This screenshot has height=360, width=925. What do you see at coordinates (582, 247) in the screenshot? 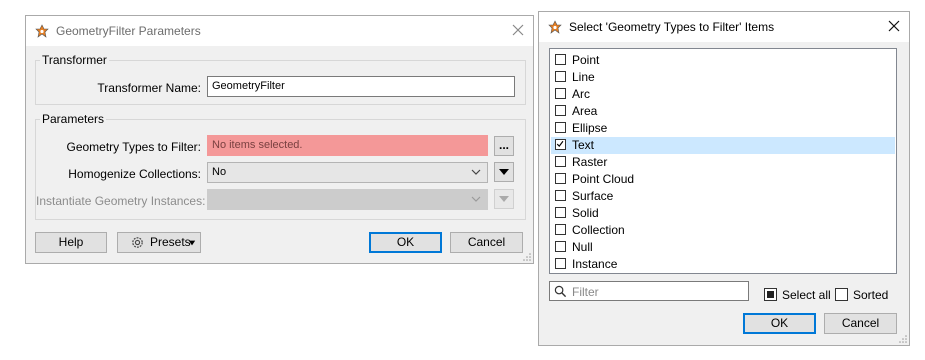
I see `list-item-label: Null` at bounding box center [582, 247].